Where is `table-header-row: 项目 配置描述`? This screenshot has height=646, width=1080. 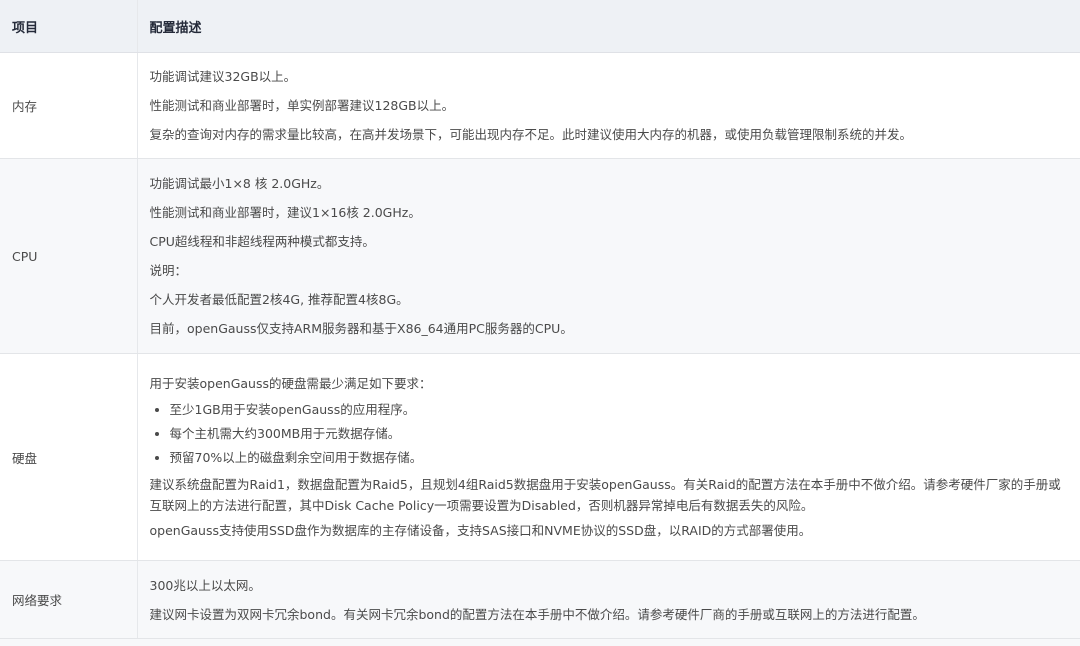
table-header-row: 项目 配置描述 is located at coordinates (540, 26).